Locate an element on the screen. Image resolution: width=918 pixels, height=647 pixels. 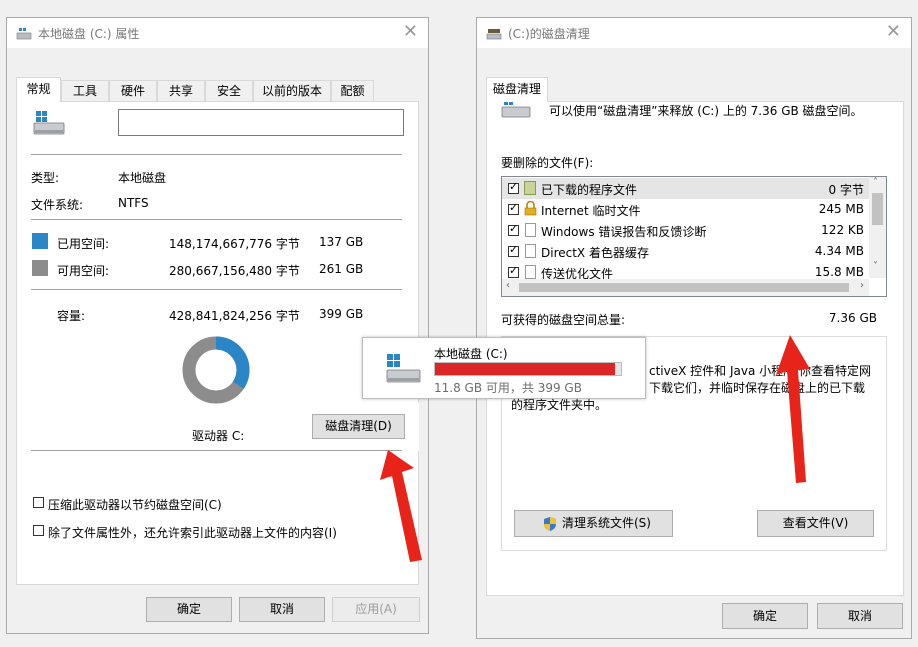
used-space-bytes: 148,174,667,776 字节 is located at coordinates (234, 244).